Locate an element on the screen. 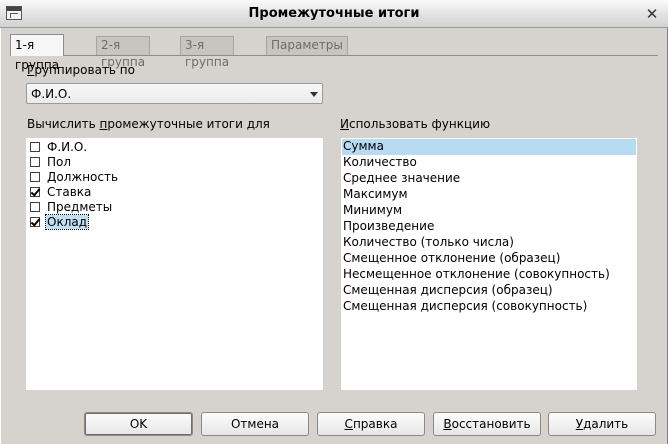 The width and height of the screenshot is (668, 444). function-item-max: Максимум is located at coordinates (489, 195).